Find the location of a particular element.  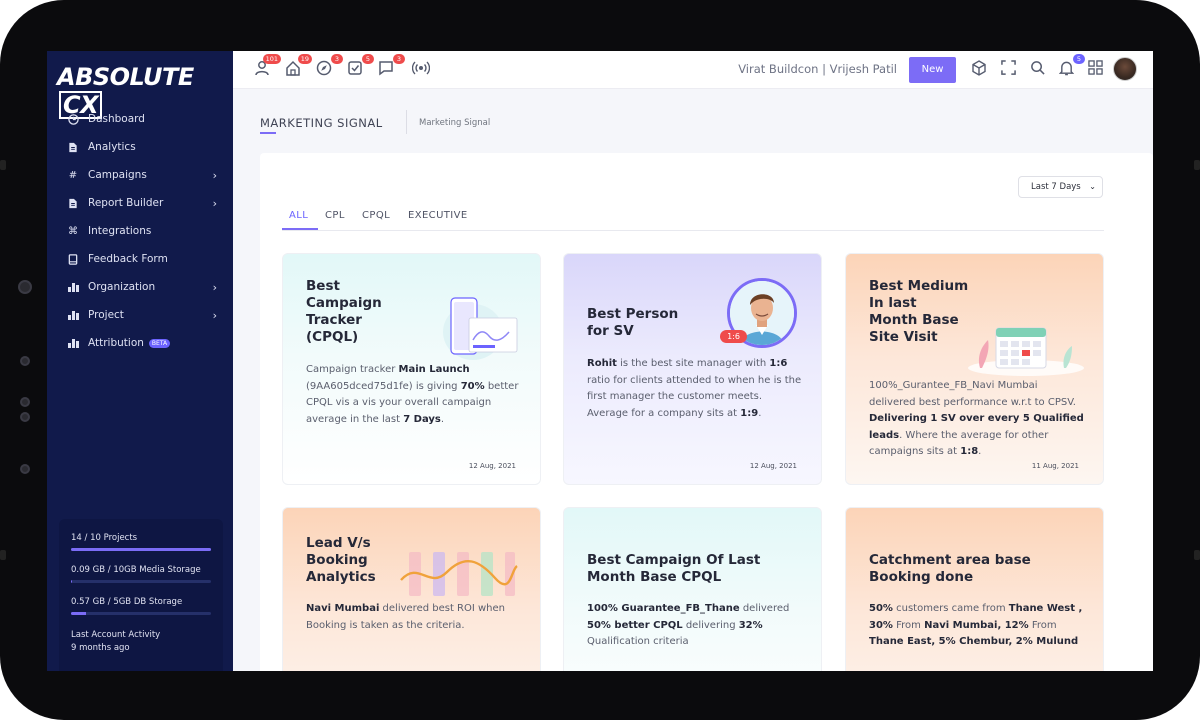

users-icon: 101 is located at coordinates (266, 67).